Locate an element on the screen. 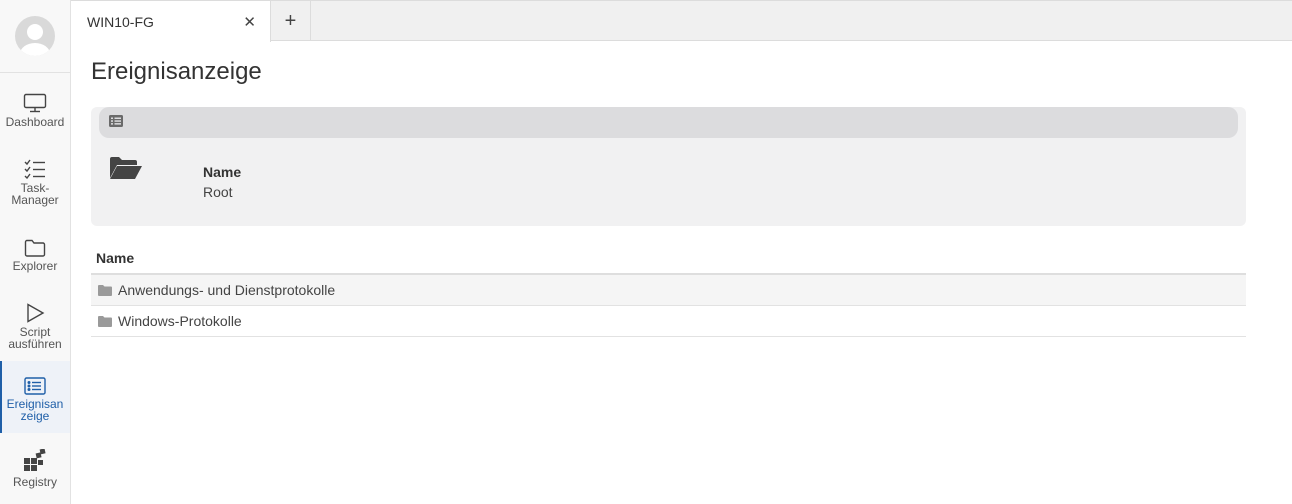 Image resolution: width=1292 pixels, height=504 pixels. folder-open-icon is located at coordinates (126, 170).